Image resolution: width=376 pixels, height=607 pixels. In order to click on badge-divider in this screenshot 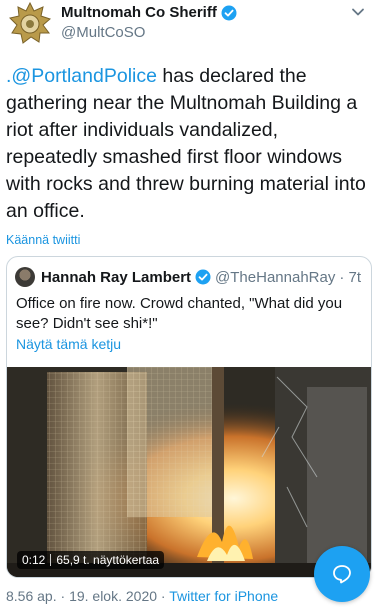, I will do `click(51, 560)`.